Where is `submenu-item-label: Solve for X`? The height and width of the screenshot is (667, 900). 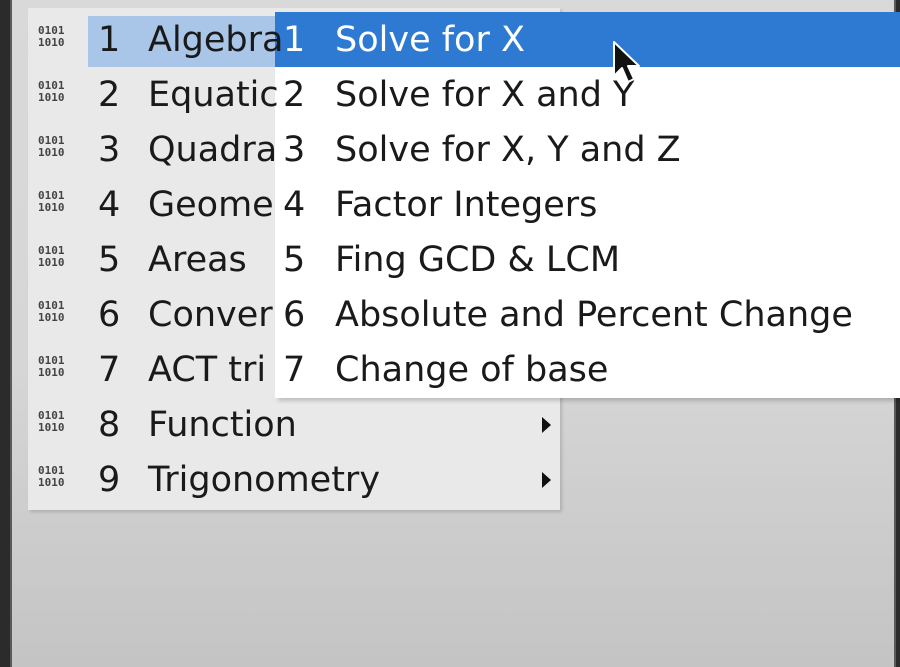 submenu-item-label: Solve for X is located at coordinates (430, 39).